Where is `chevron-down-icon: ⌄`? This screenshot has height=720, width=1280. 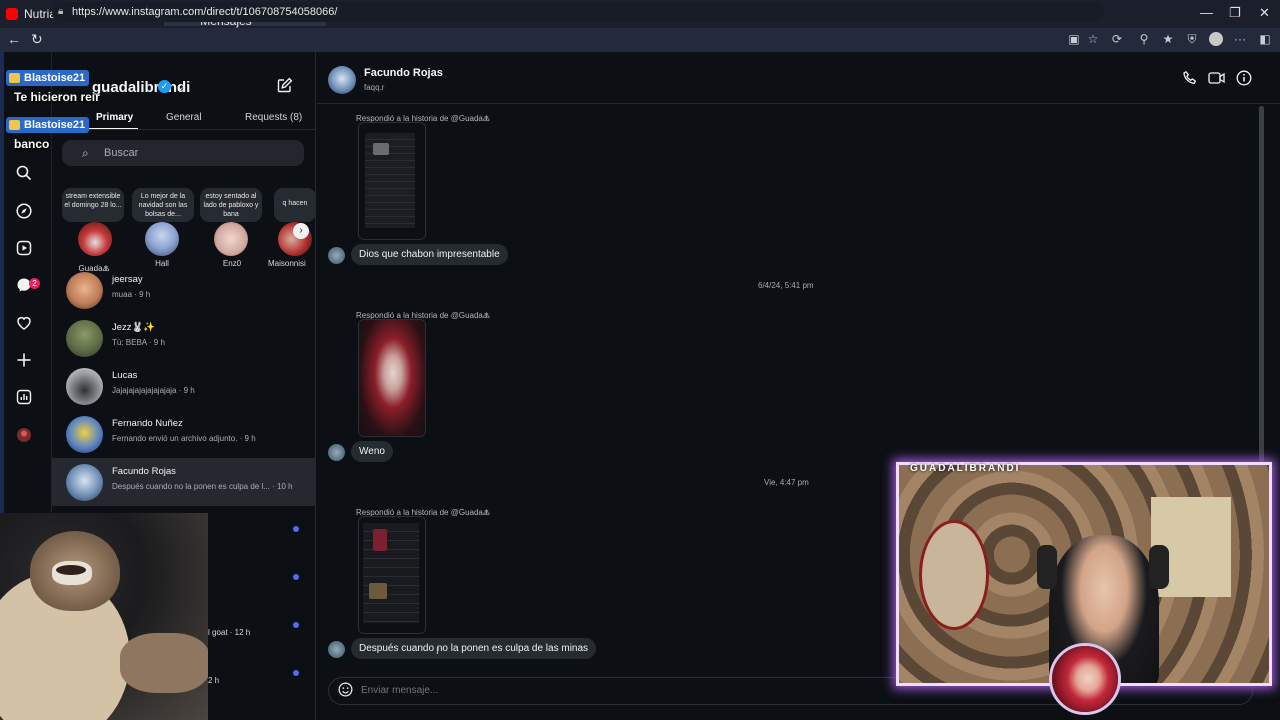 chevron-down-icon: ⌄ is located at coordinates (180, 86).